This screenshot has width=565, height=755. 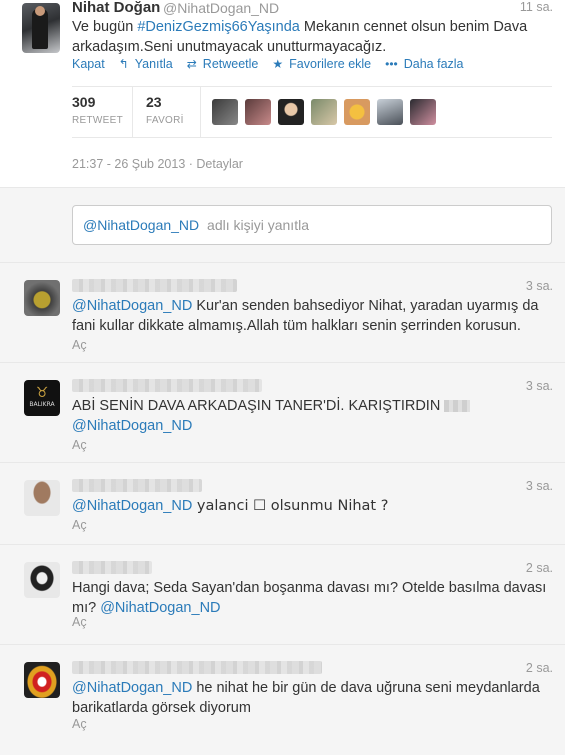 I want to click on close-label: Kapat, so click(x=88, y=64).